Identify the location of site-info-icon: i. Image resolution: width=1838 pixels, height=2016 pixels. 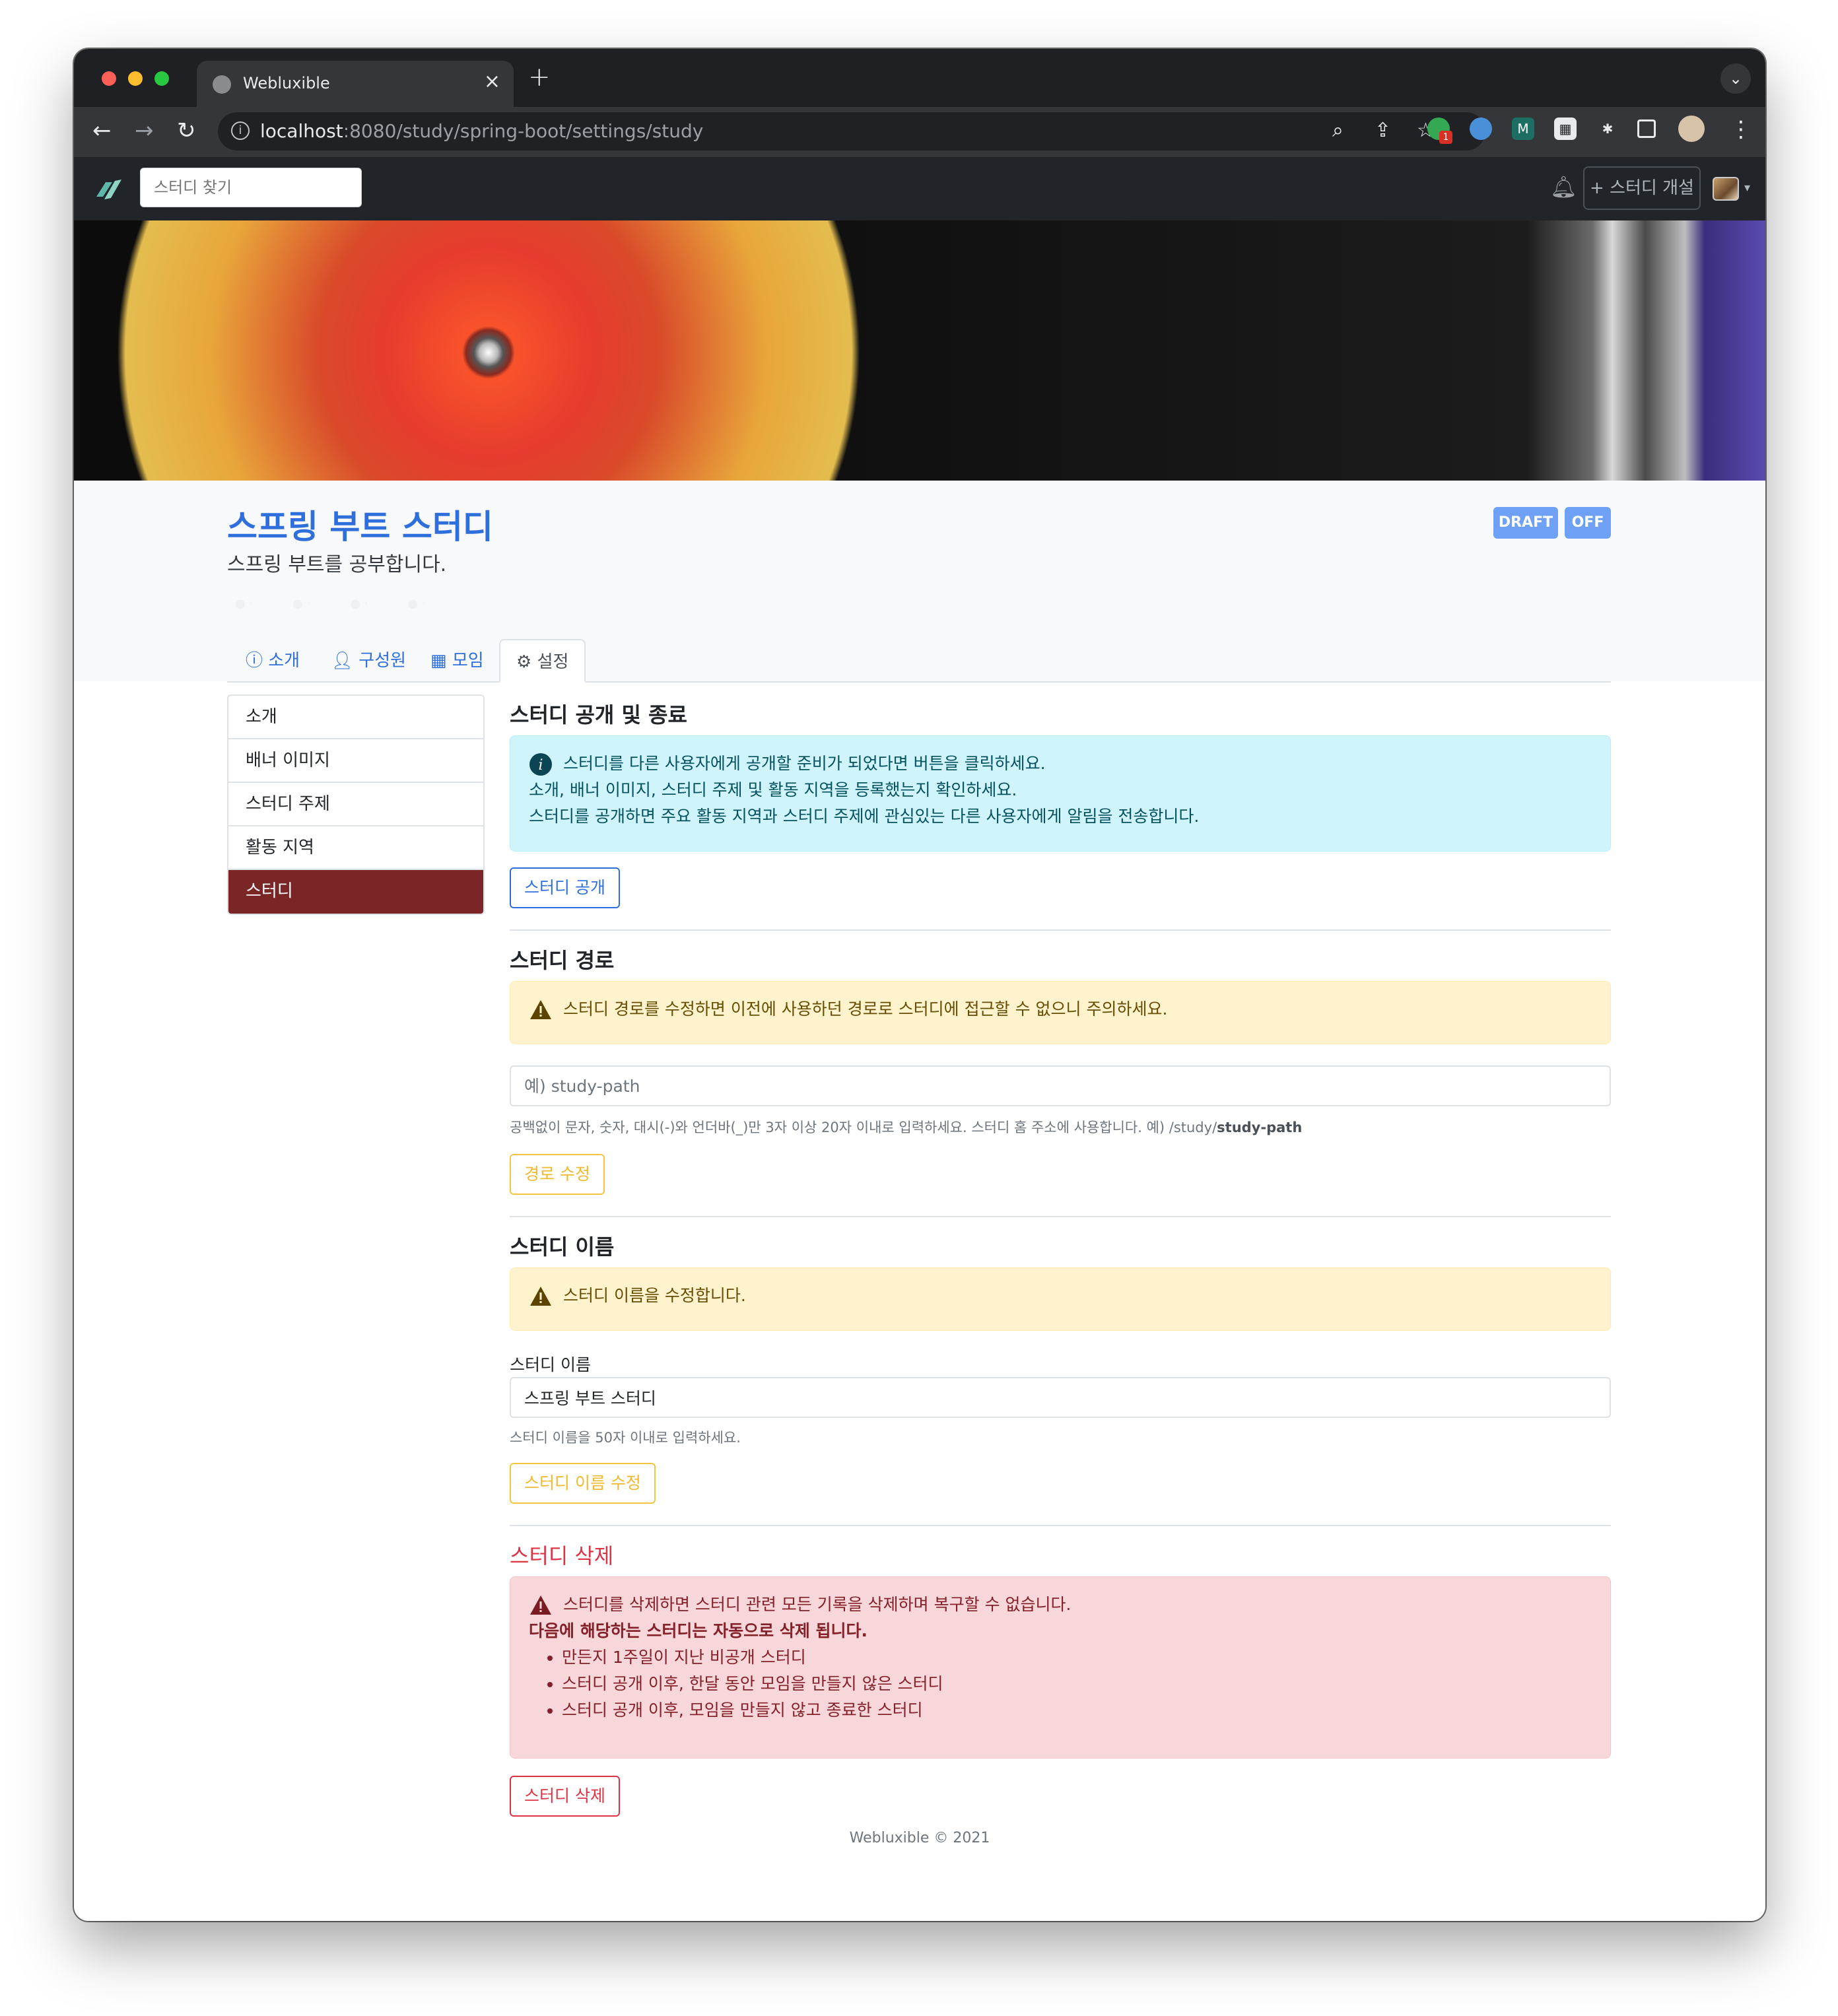
(241, 130).